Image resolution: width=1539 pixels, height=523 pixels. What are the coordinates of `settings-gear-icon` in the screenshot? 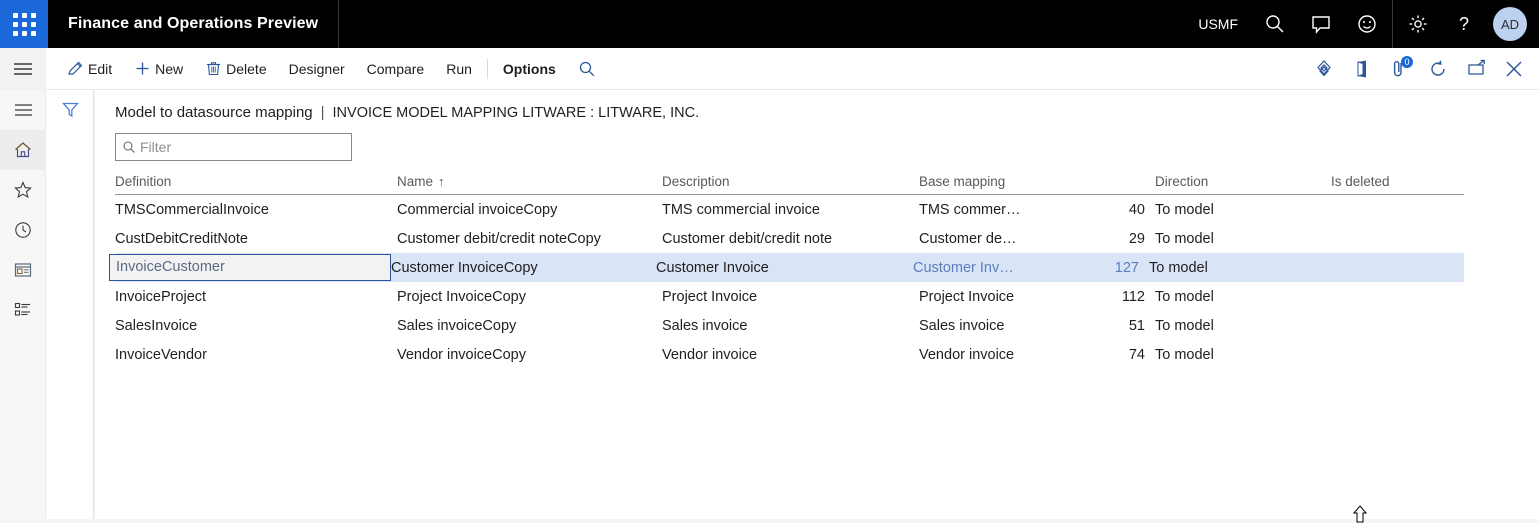 It's located at (1418, 24).